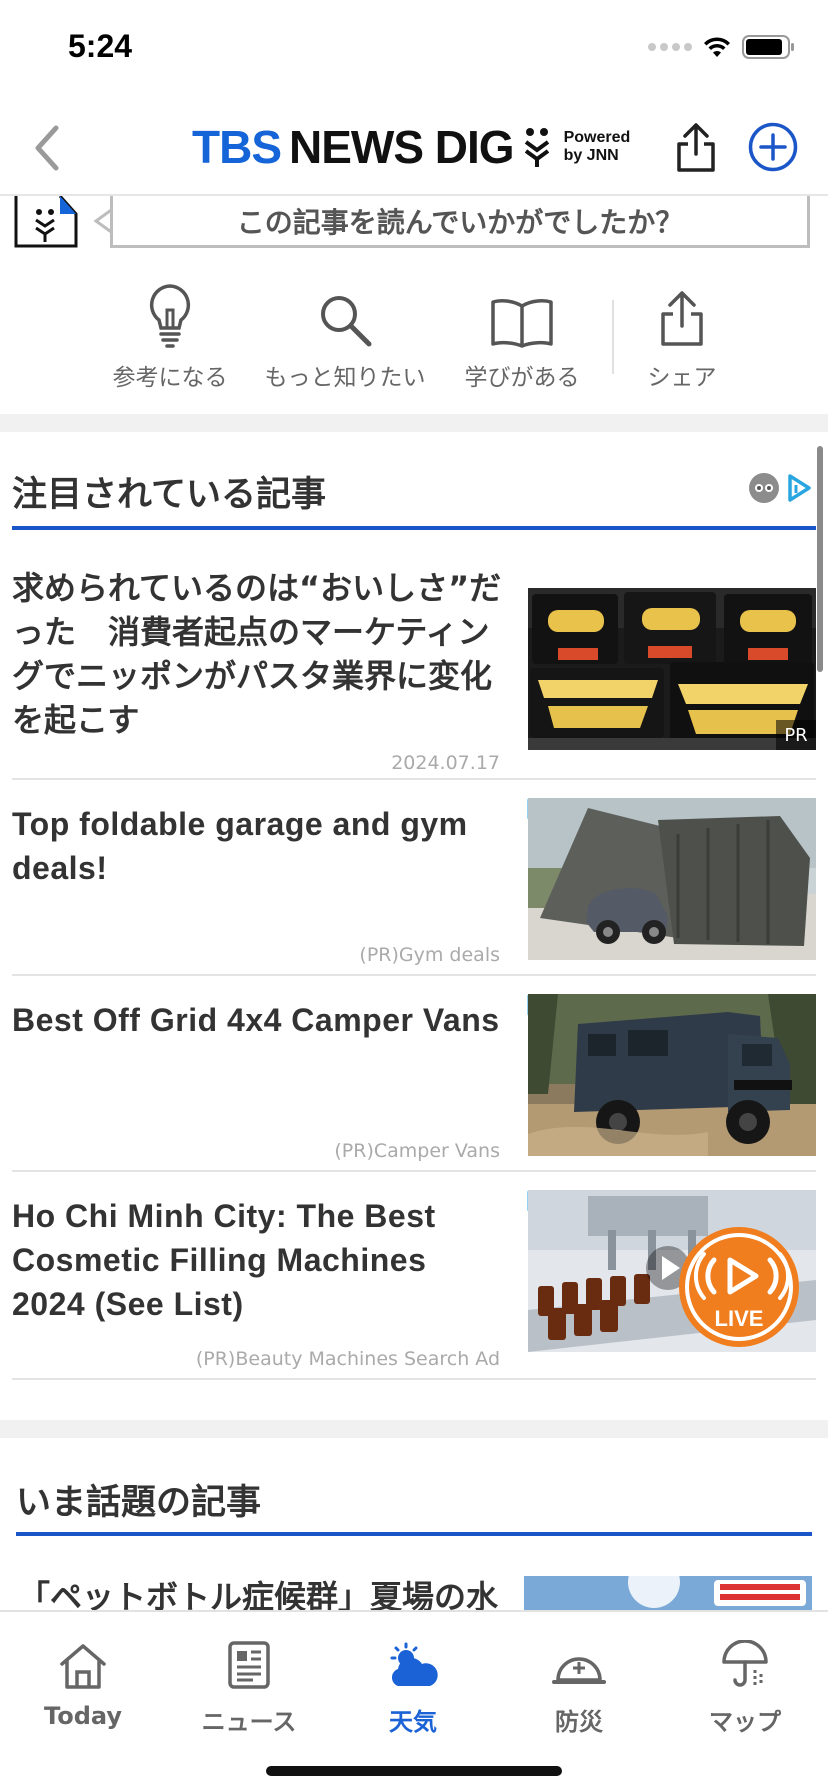 The image size is (828, 1792). I want to click on battery-icon, so click(768, 47).